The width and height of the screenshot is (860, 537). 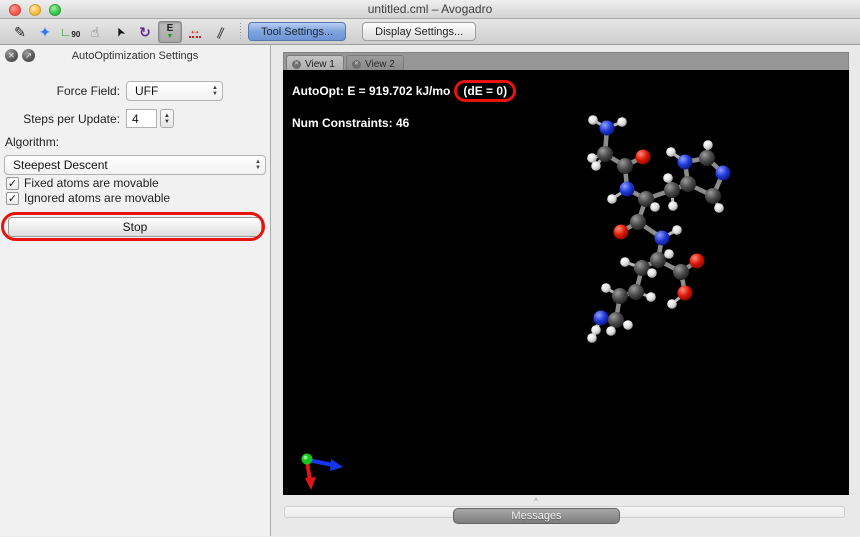 I want to click on num-constraints-readout: Num Constraints: 46, so click(x=350, y=123).